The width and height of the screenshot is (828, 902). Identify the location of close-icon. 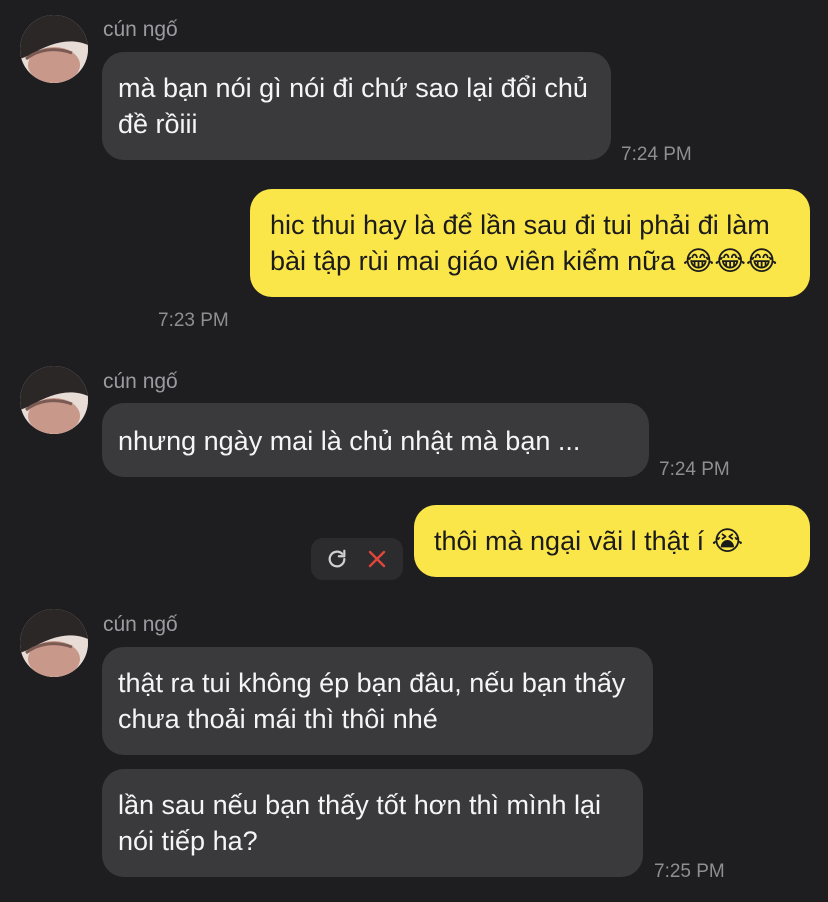
(377, 559).